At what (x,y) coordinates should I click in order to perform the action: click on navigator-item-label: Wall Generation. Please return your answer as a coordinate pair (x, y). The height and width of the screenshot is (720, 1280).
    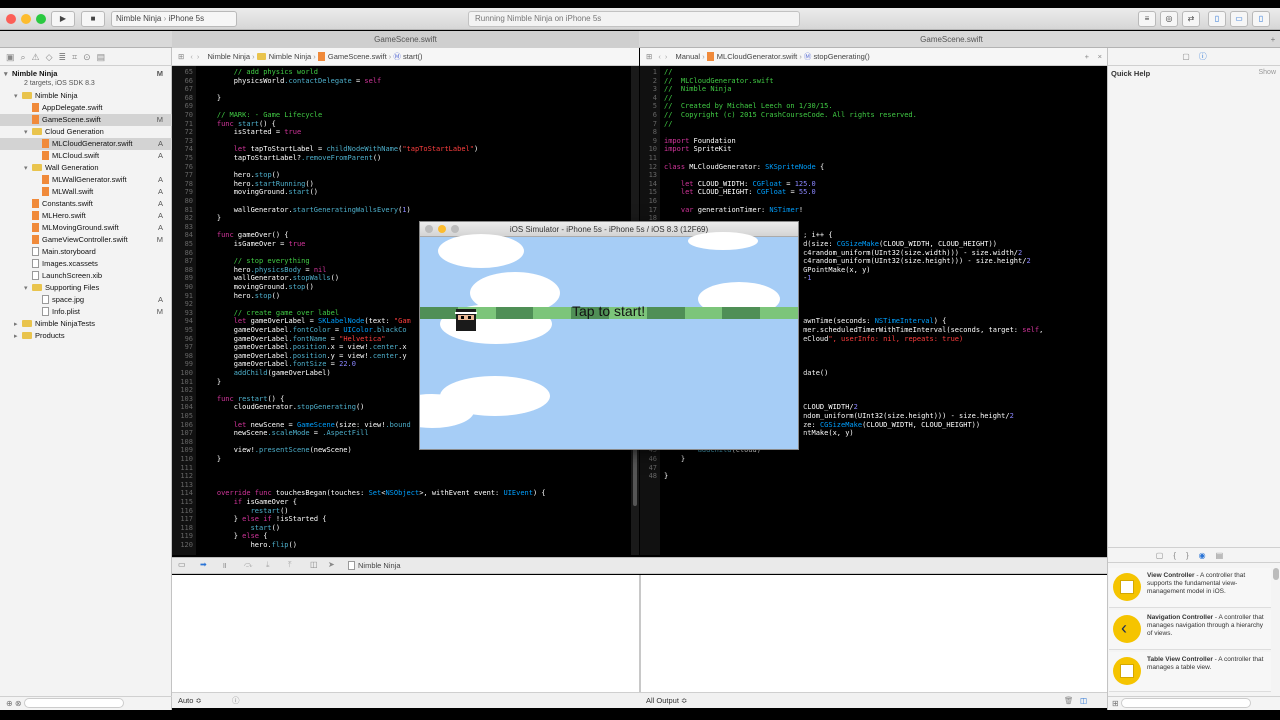
    Looking at the image, I should click on (72, 167).